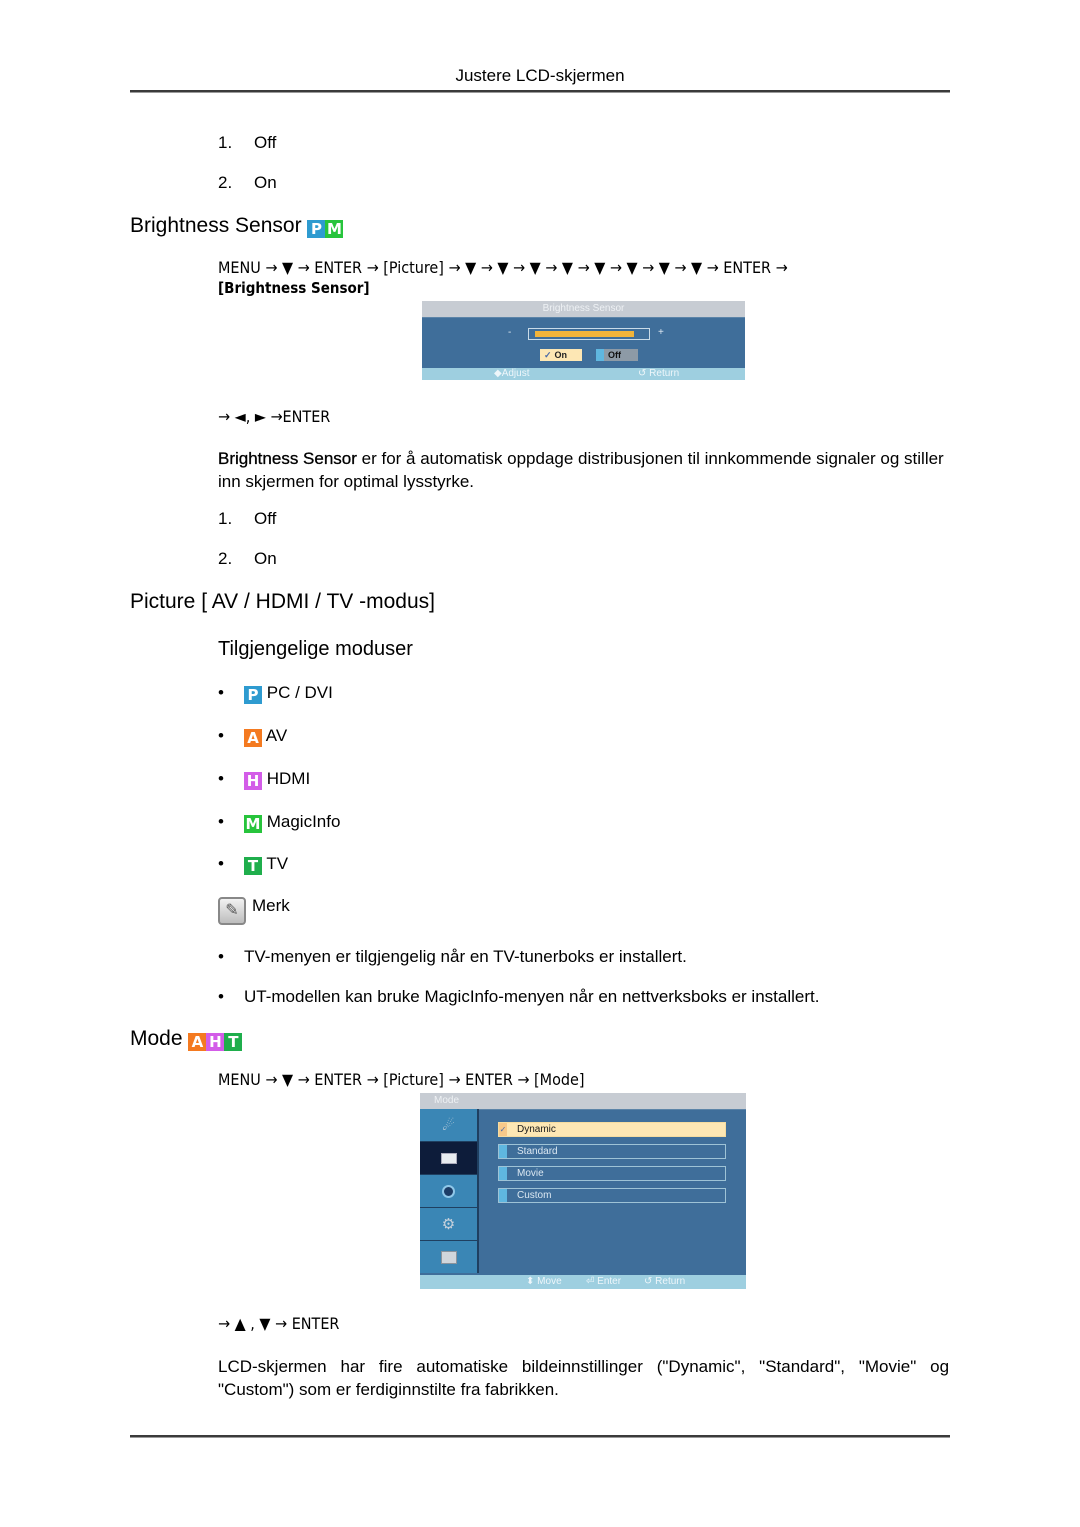 Image resolution: width=1080 pixels, height=1527 pixels. What do you see at coordinates (498, 373) in the screenshot?
I see `left-right-arrows-icon: ◆` at bounding box center [498, 373].